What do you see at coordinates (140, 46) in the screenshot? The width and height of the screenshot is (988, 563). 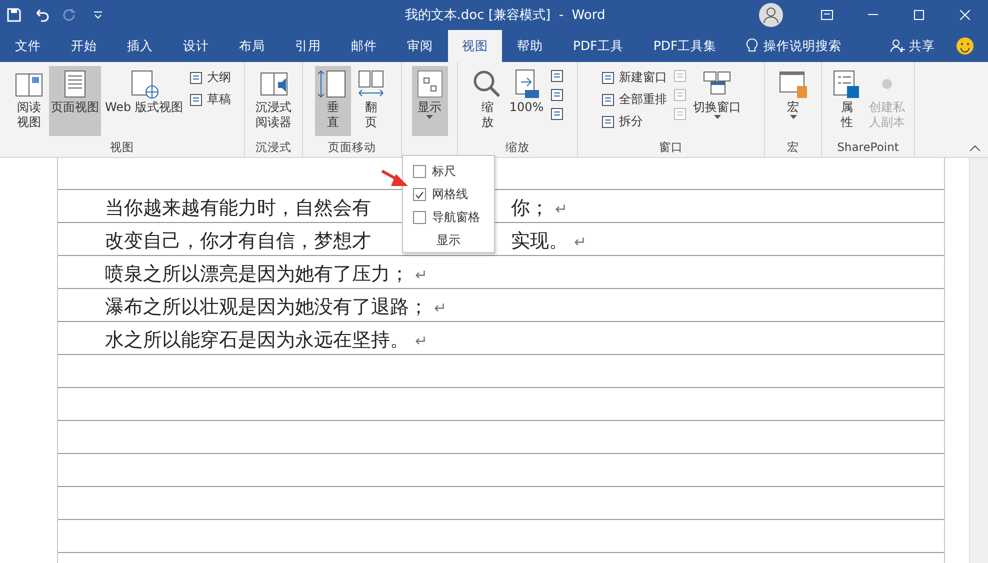 I see `ribbon-tab: 插入` at bounding box center [140, 46].